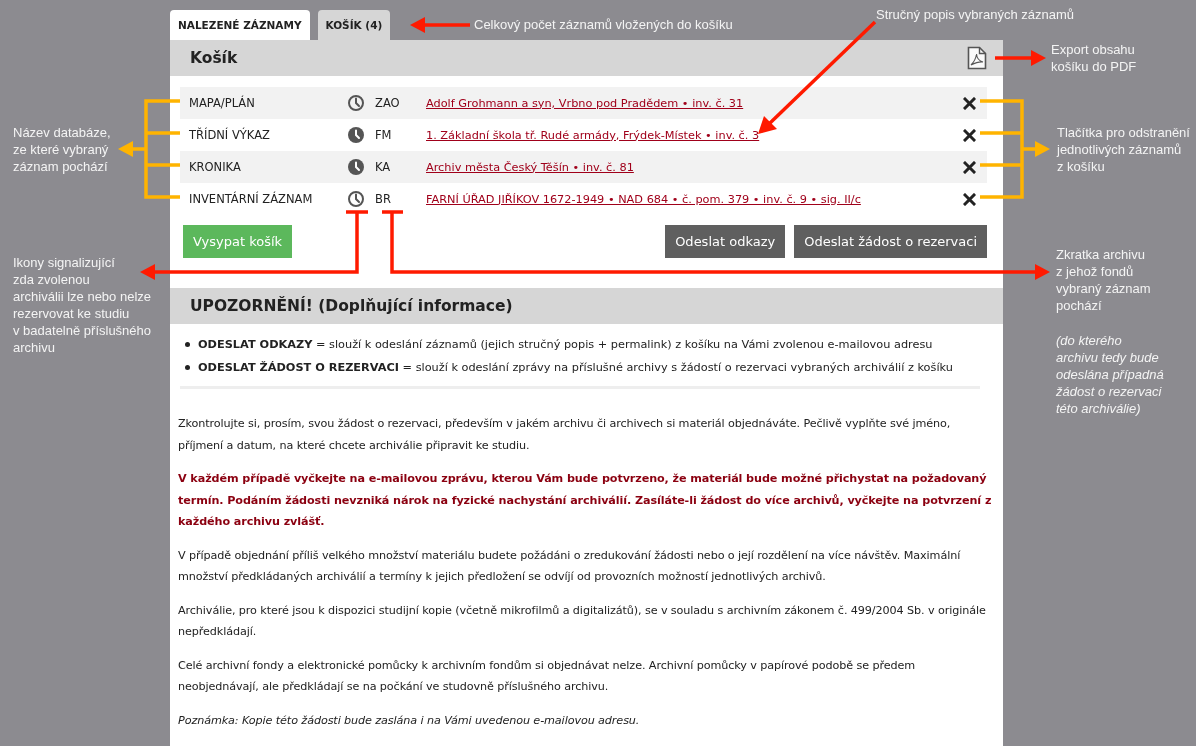  What do you see at coordinates (1094, 58) in the screenshot?
I see `annotation-text: Export obsahu košíku do PDF` at bounding box center [1094, 58].